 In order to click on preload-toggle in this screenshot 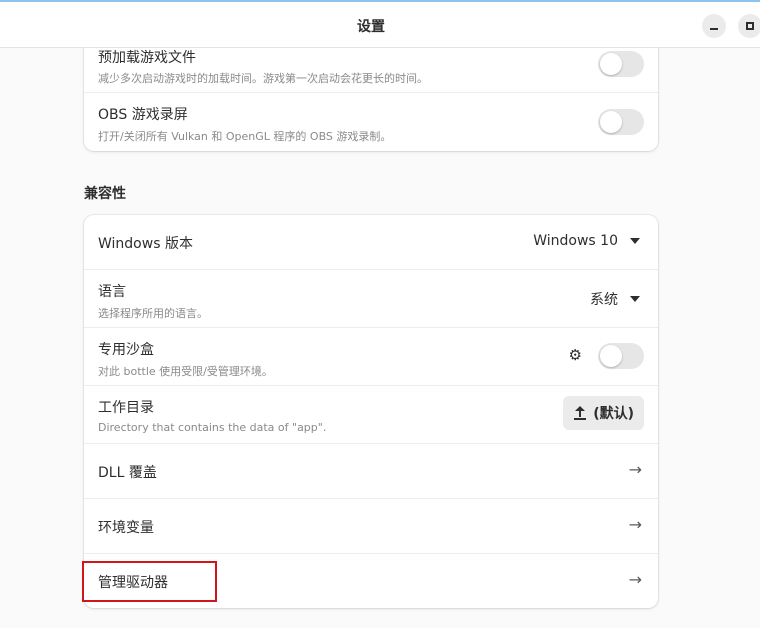, I will do `click(621, 64)`.